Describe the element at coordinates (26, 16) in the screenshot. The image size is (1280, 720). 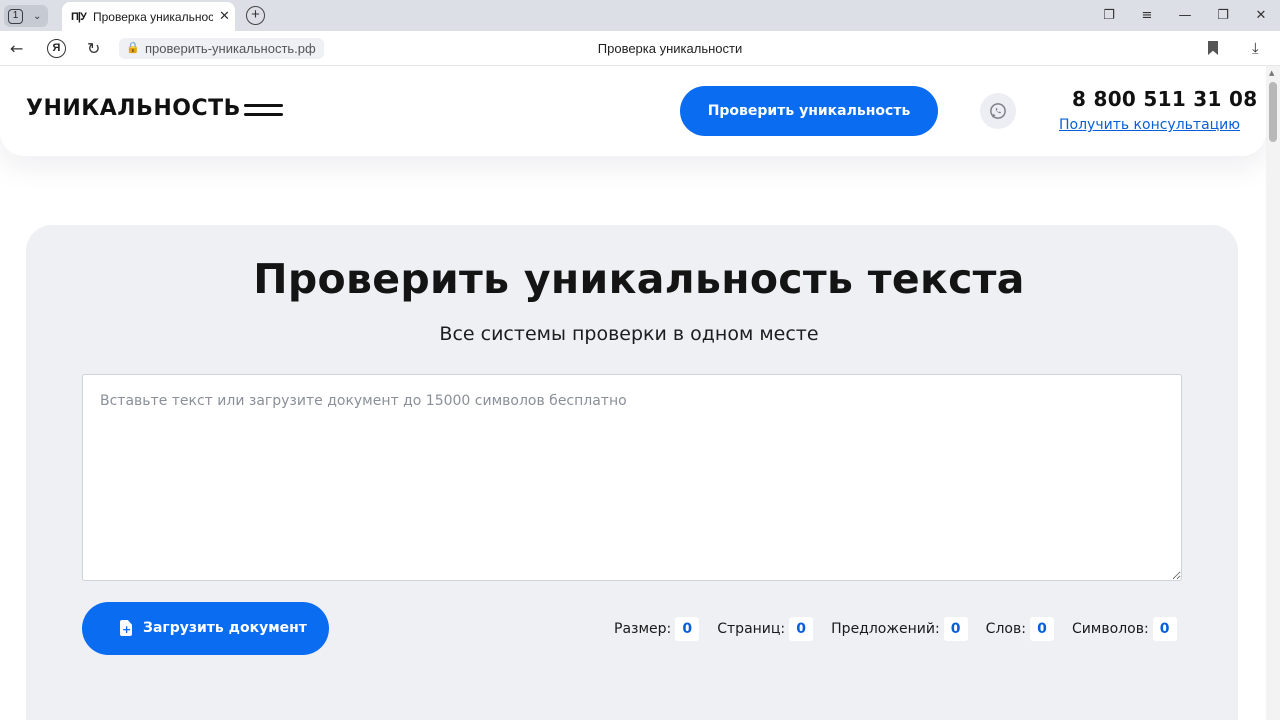
I see `tab-counter-button: 1 ⌄` at that location.